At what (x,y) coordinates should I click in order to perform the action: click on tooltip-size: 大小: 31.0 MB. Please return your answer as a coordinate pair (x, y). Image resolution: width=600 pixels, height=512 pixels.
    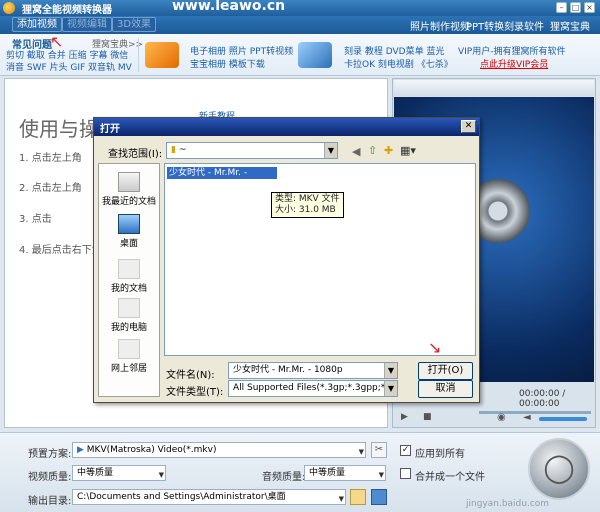
    Looking at the image, I should click on (305, 210).